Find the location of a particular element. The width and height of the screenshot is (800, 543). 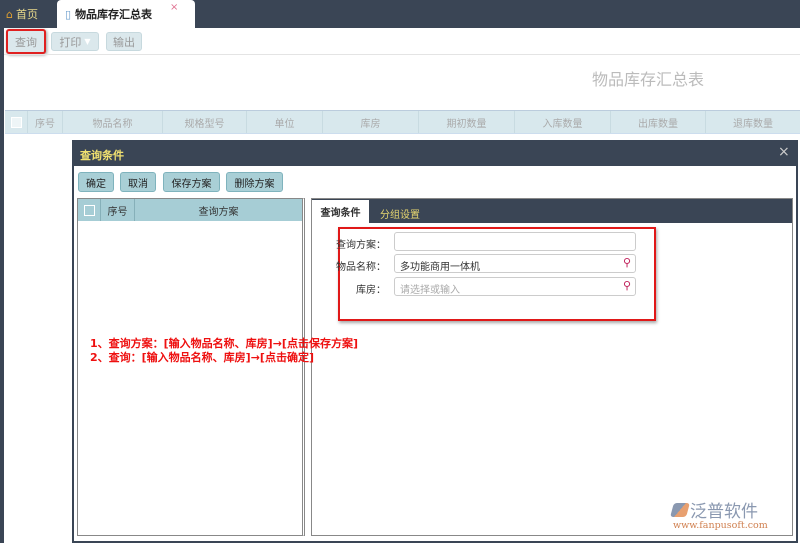

tab-home: ⌂ 首页 is located at coordinates (22, 14).